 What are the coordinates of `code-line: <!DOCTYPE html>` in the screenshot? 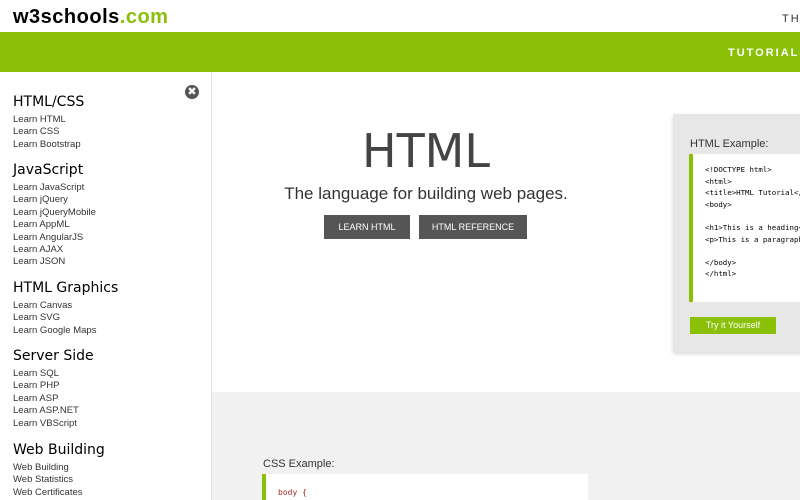 It's located at (738, 169).